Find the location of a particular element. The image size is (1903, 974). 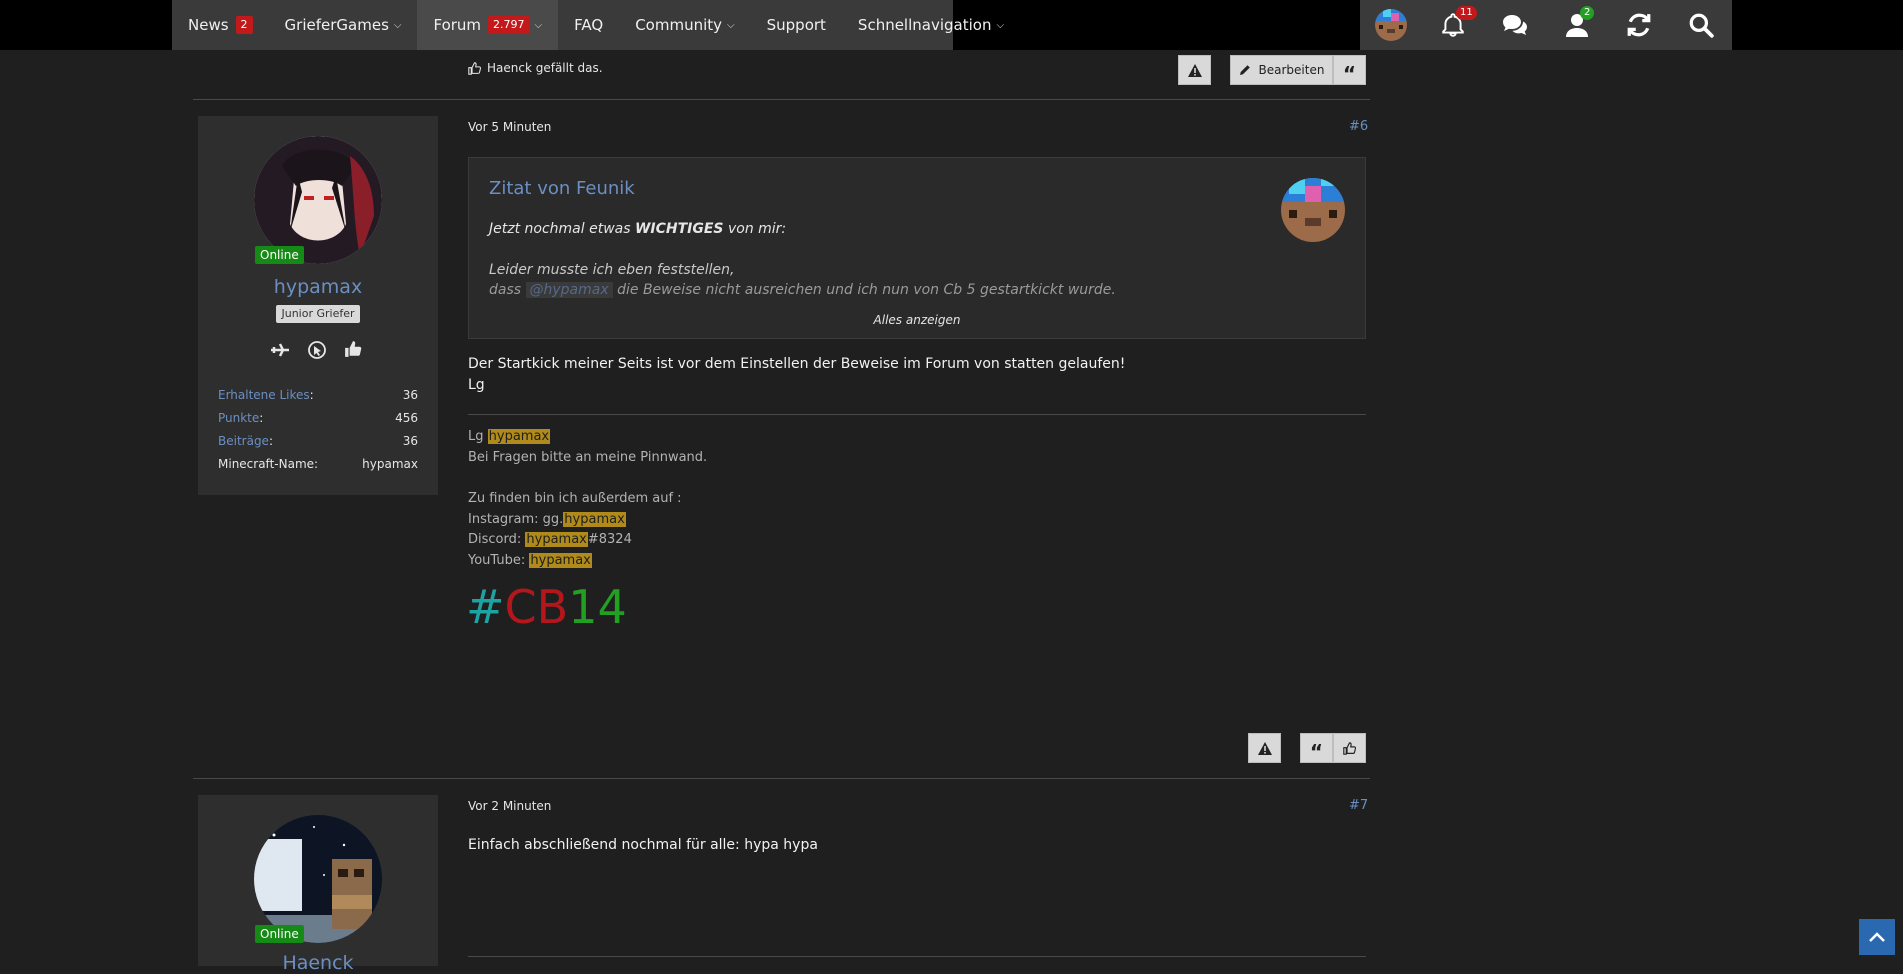

stat-value: hypamax is located at coordinates (390, 464).